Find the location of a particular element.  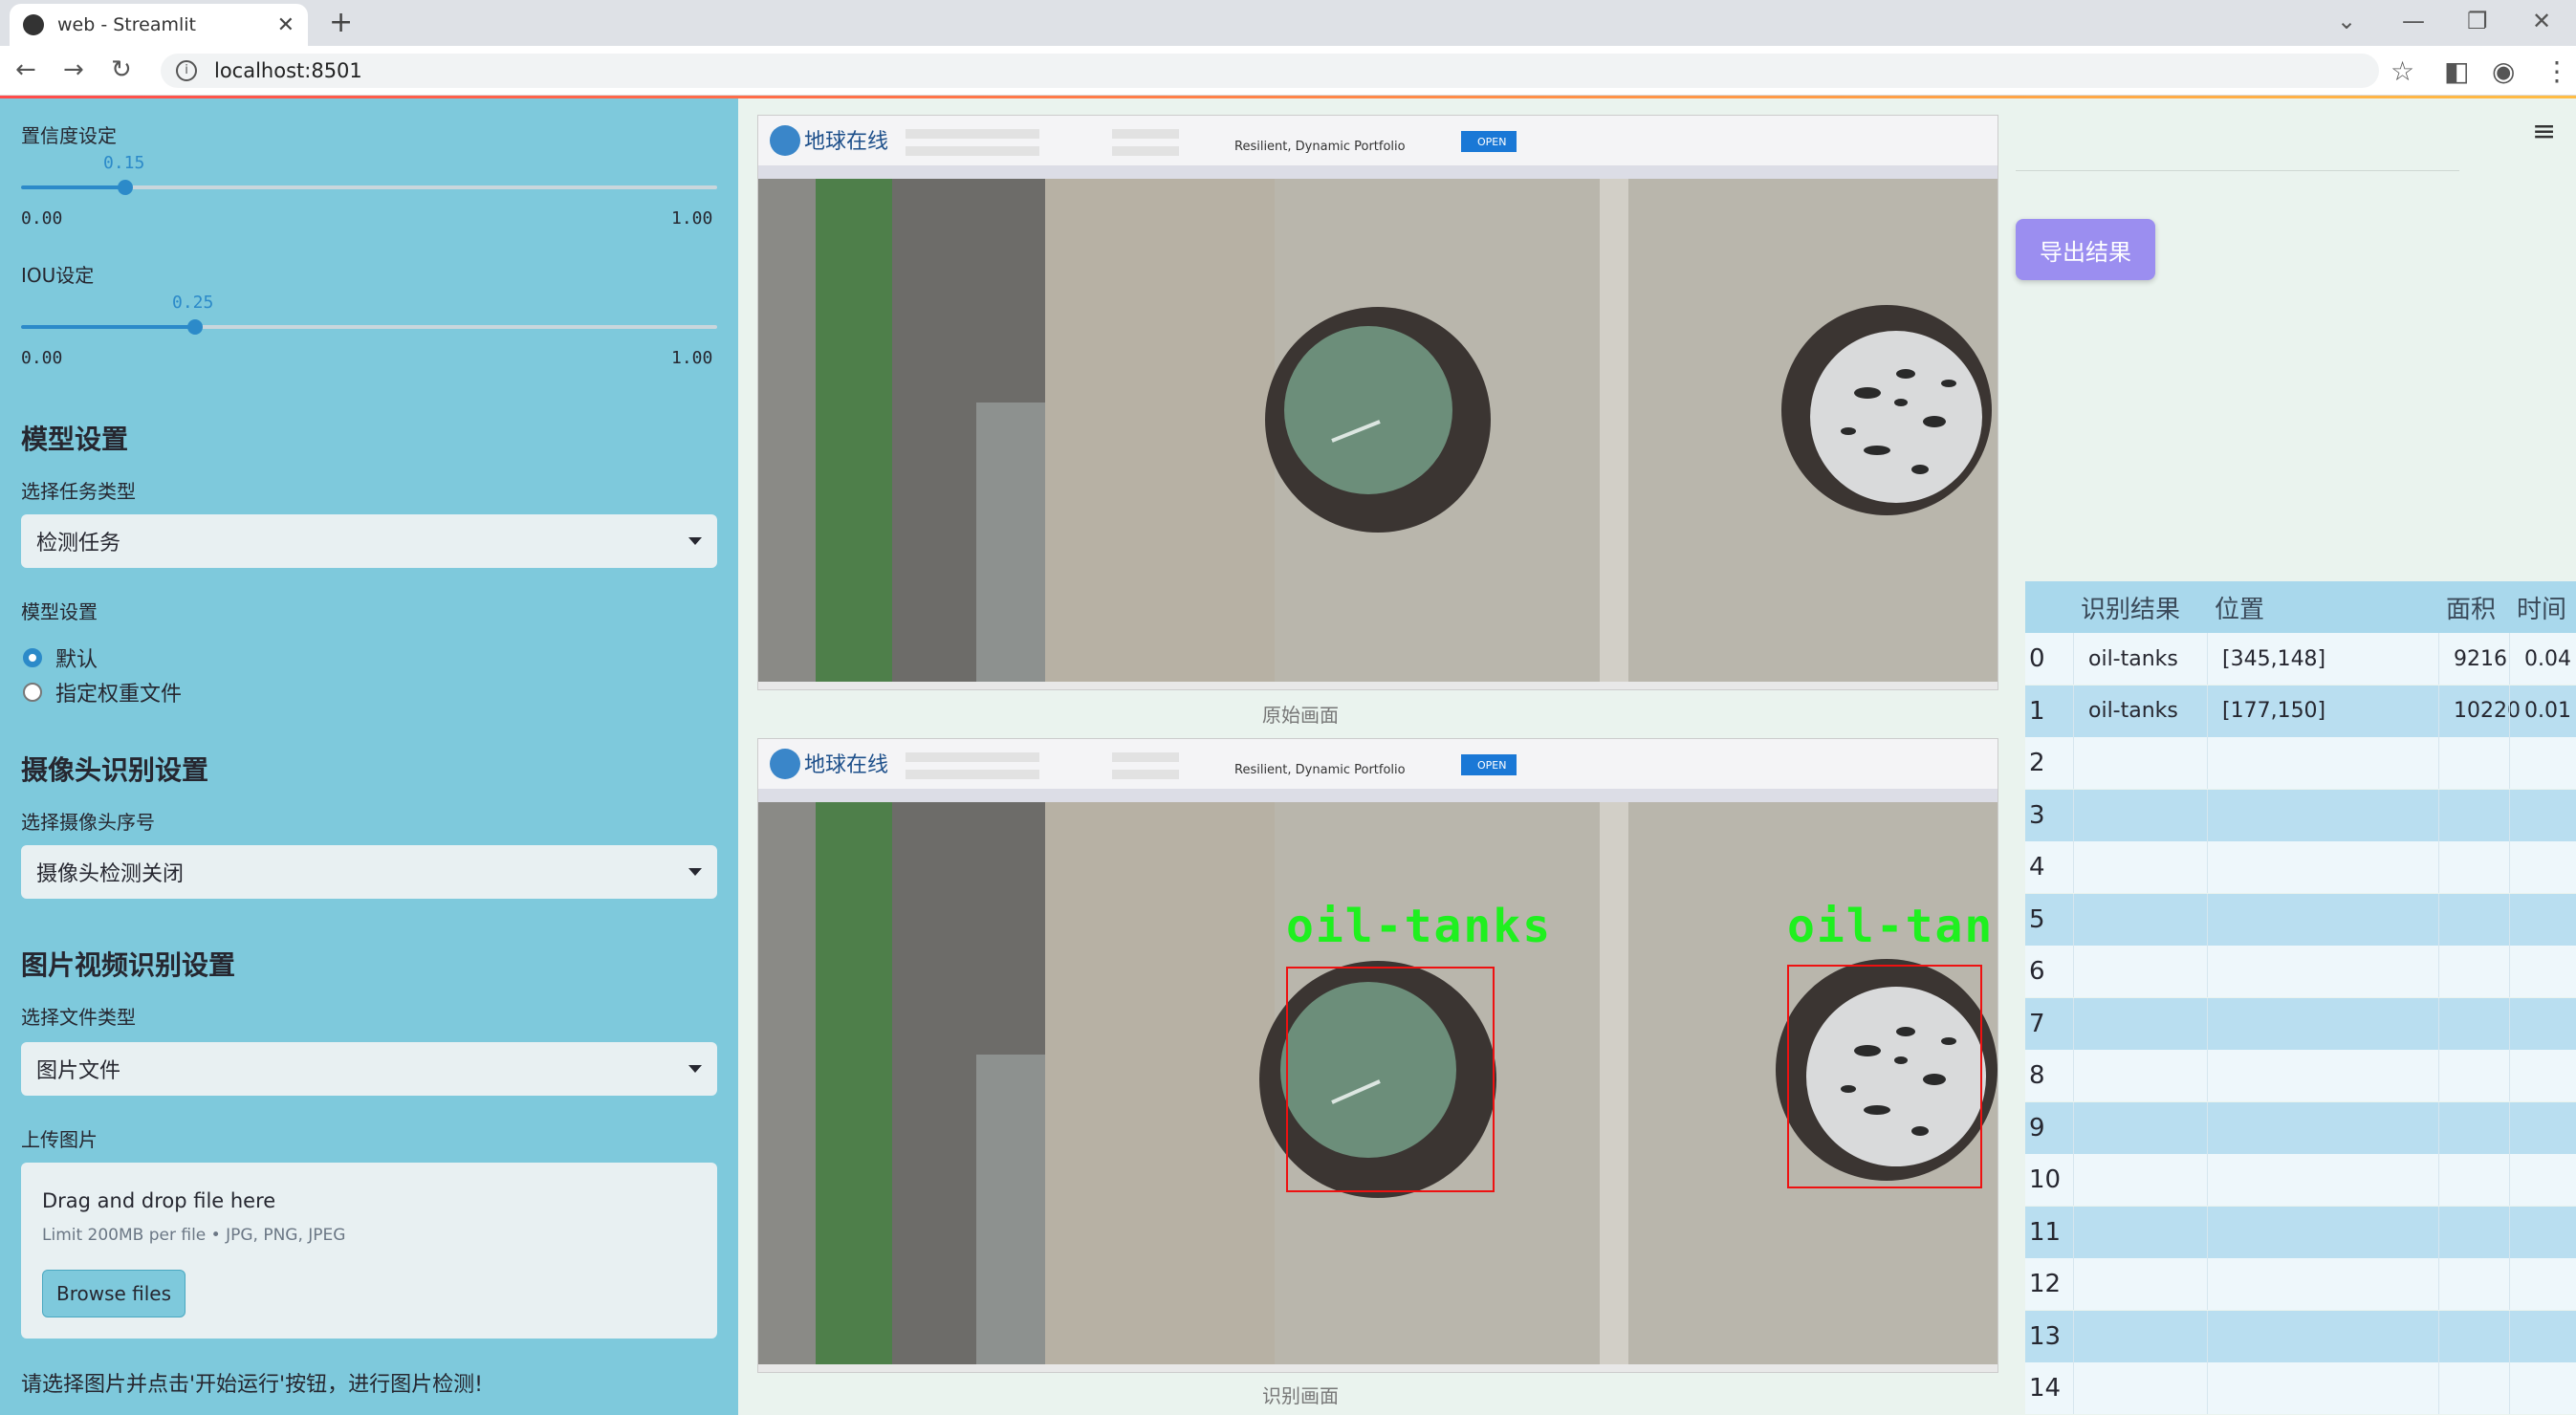

close-tab-icon: ✕ is located at coordinates (286, 25).